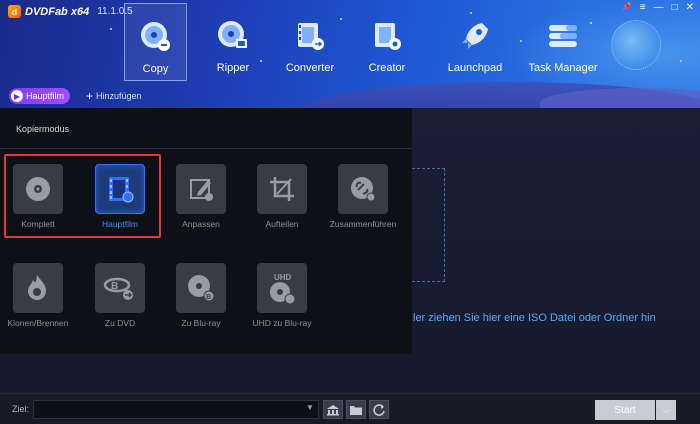  I want to click on start-button: Start, so click(625, 410).